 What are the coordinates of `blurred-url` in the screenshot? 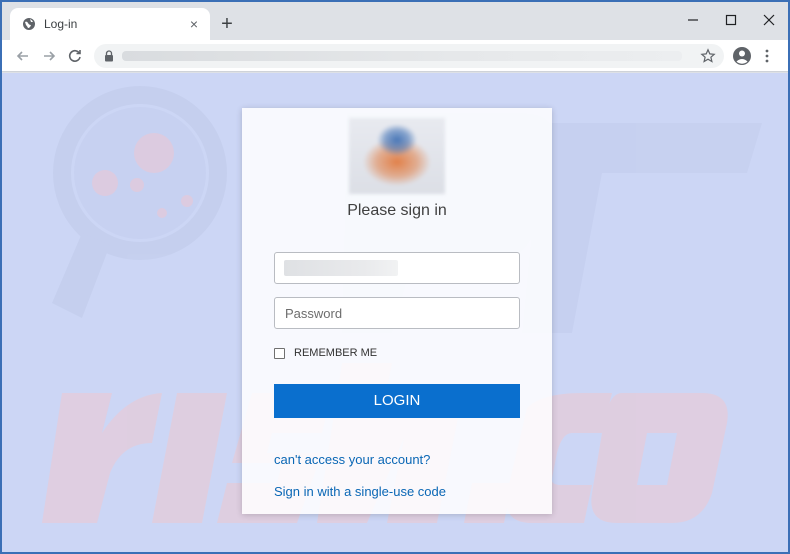 It's located at (402, 56).